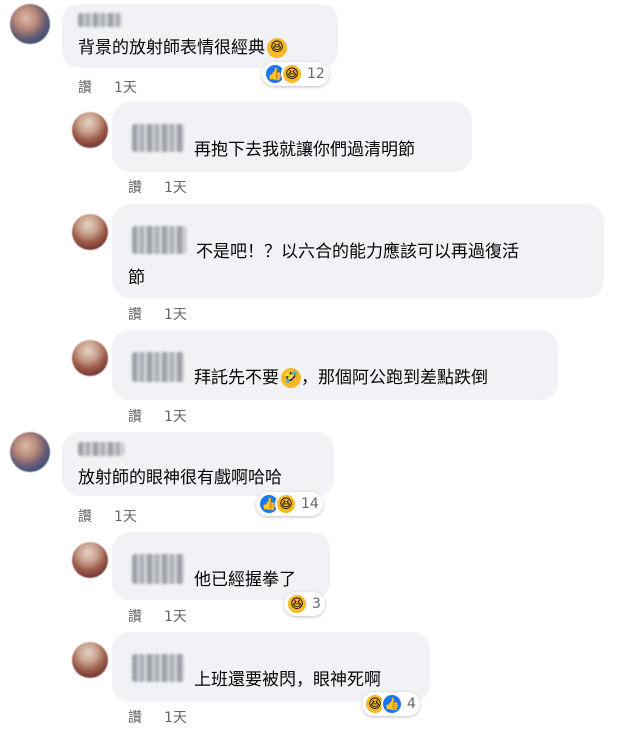 The height and width of the screenshot is (731, 626). Describe the element at coordinates (335, 365) in the screenshot. I see `comment-bubble: 拜託先不要 🤣 ，那個阿公跑到差點跌倒` at that location.